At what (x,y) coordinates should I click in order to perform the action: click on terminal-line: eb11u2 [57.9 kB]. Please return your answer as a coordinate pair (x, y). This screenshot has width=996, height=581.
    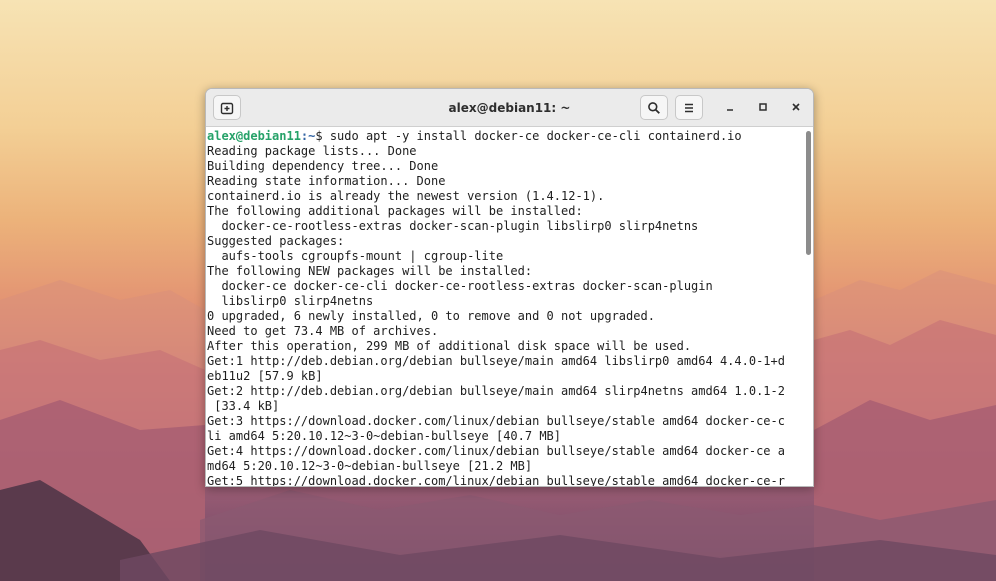
    Looking at the image, I should click on (265, 376).